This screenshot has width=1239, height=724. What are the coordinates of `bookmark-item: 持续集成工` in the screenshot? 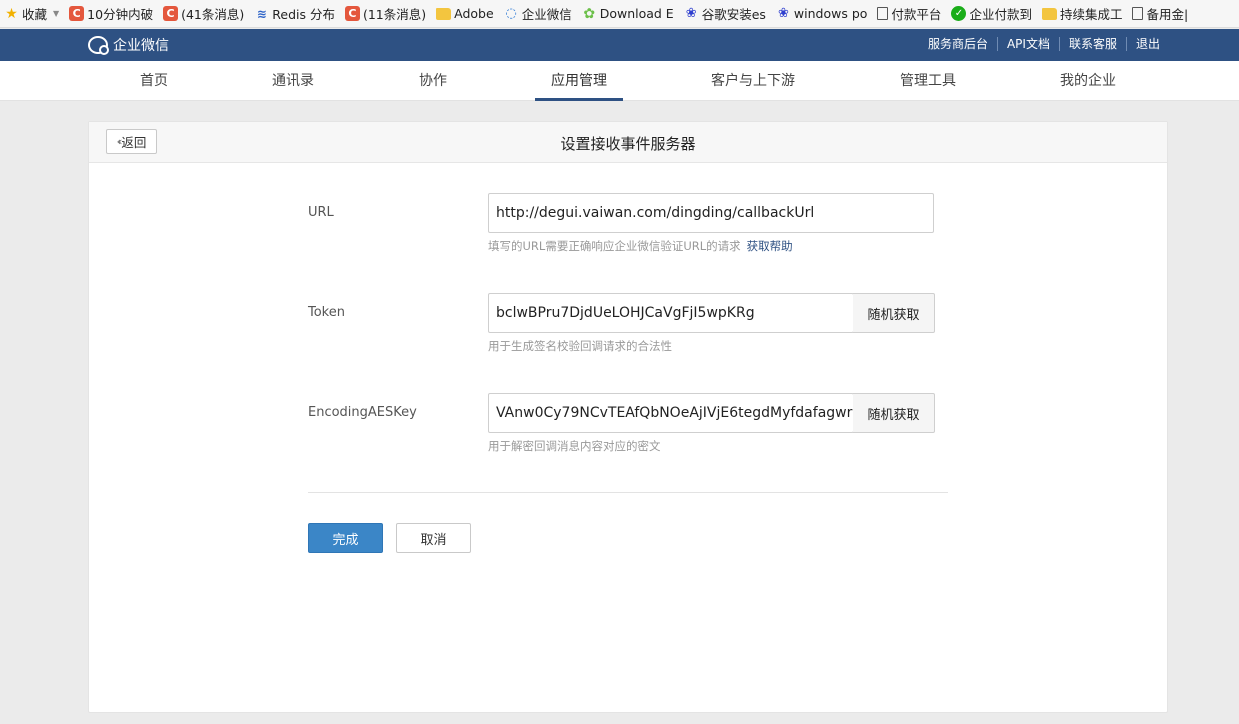 It's located at (1083, 13).